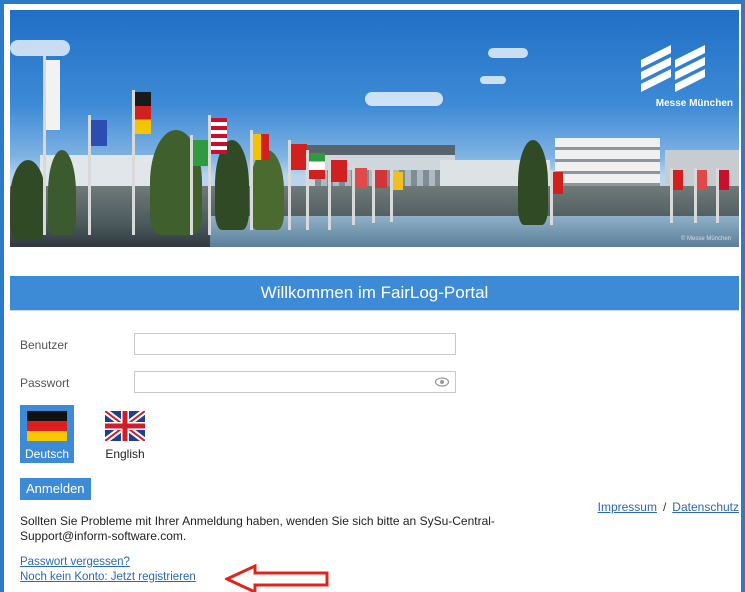 The width and height of the screenshot is (745, 592). Describe the element at coordinates (125, 426) in the screenshot. I see `uk-flag-icon` at that location.